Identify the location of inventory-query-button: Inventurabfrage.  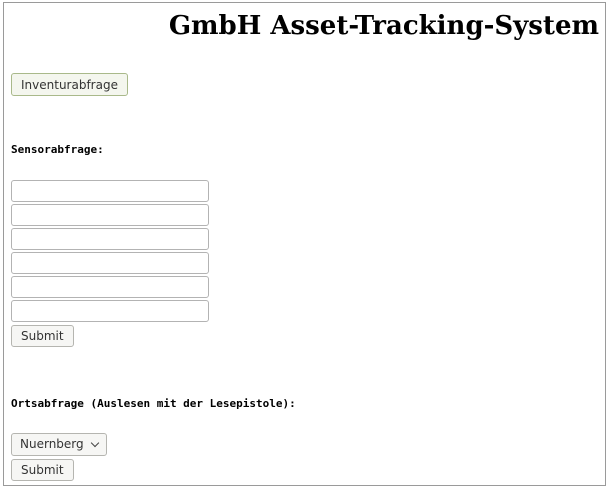
(69, 84).